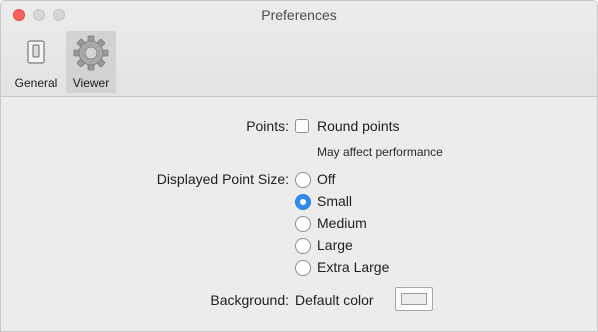  I want to click on radio-large, so click(303, 246).